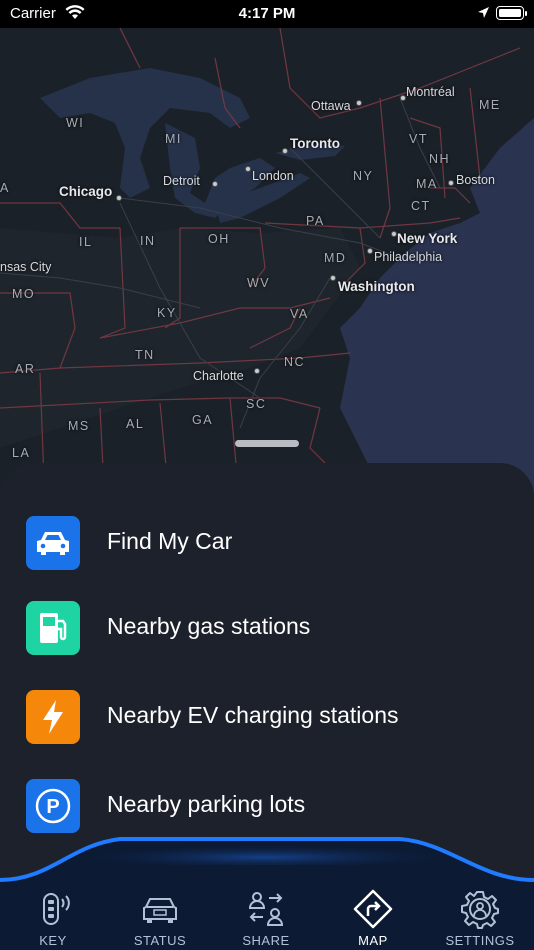 This screenshot has width=534, height=950. Describe the element at coordinates (480, 940) in the screenshot. I see `tab-settings-label: SETTINGS` at that location.